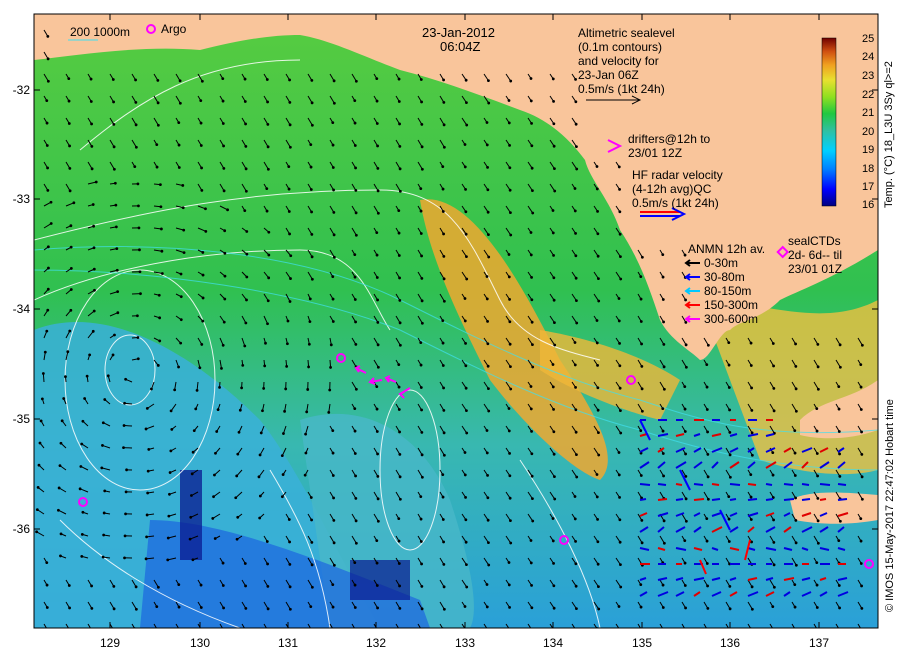  I want to click on anmn-item-label: 0-30m, so click(721, 263).